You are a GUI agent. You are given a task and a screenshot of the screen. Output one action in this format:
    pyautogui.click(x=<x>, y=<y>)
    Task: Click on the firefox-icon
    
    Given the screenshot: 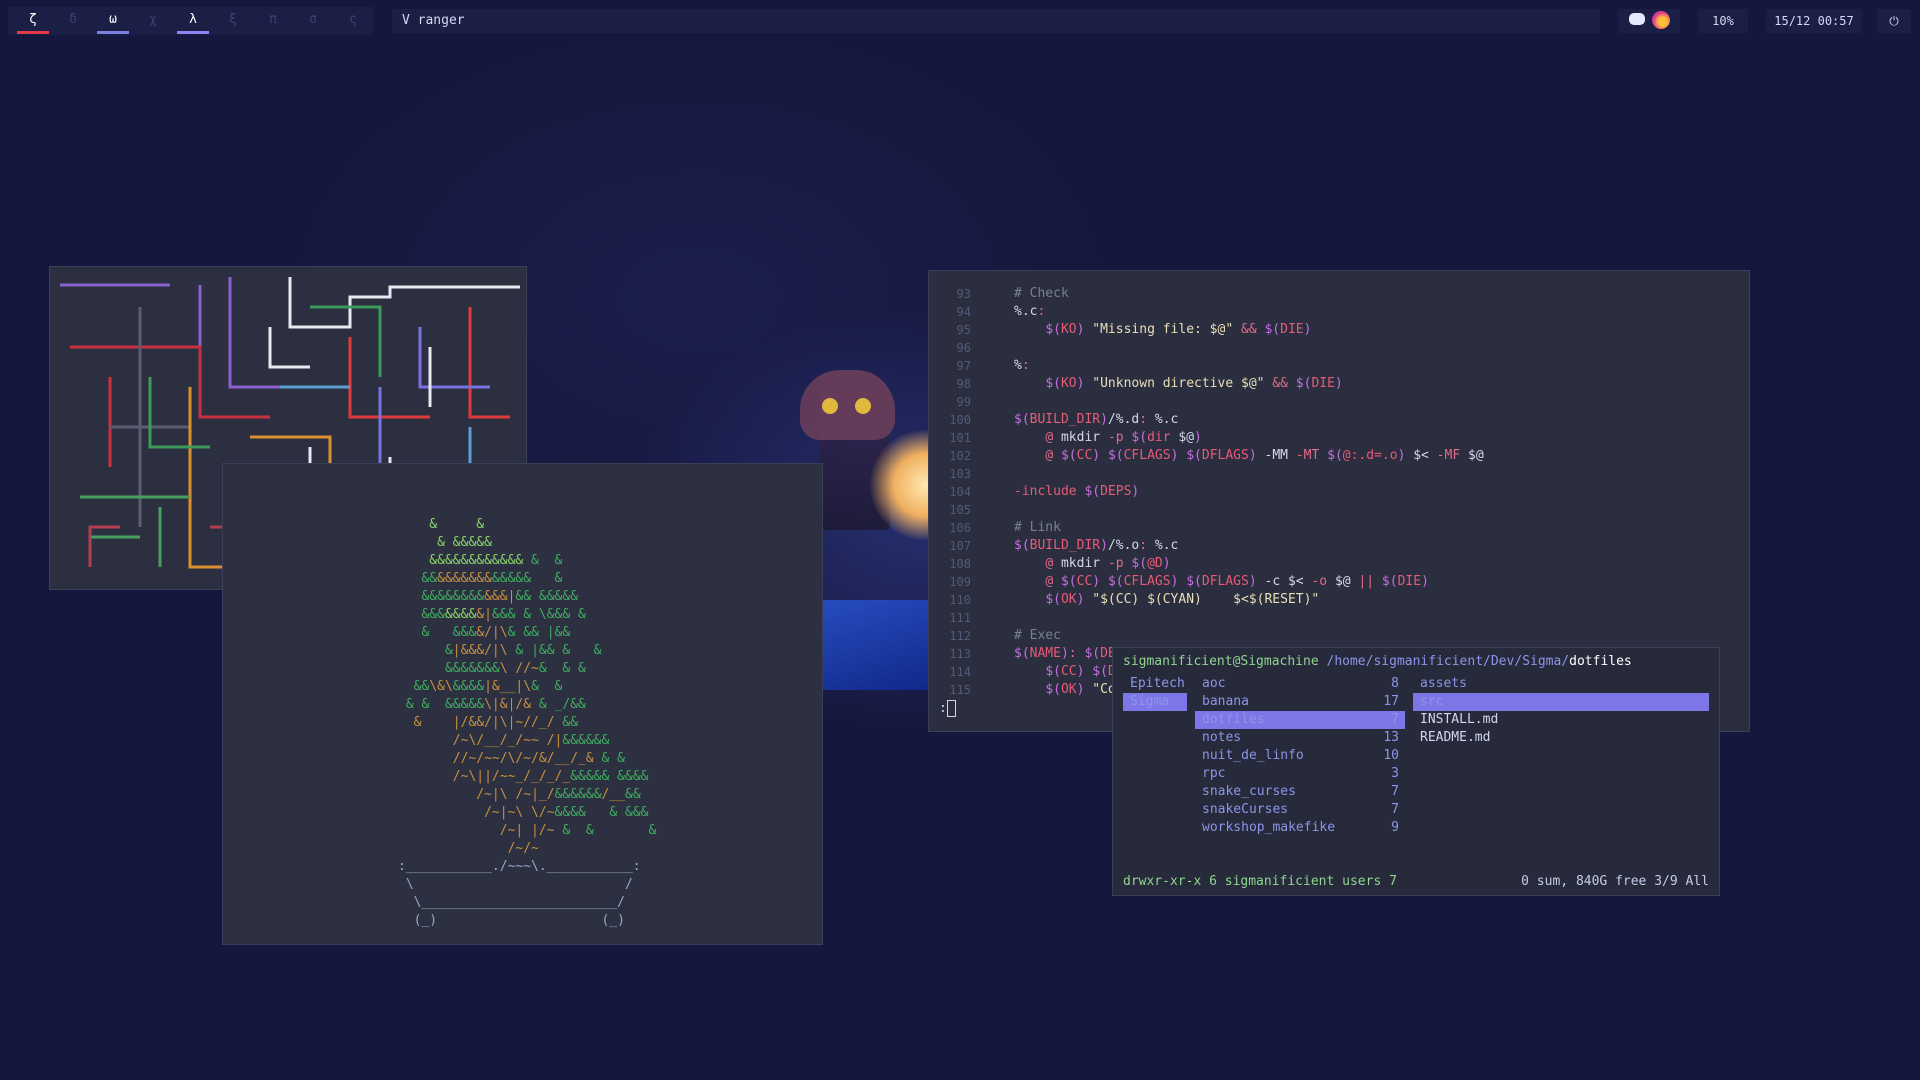 What is the action you would take?
    pyautogui.click(x=1661, y=20)
    